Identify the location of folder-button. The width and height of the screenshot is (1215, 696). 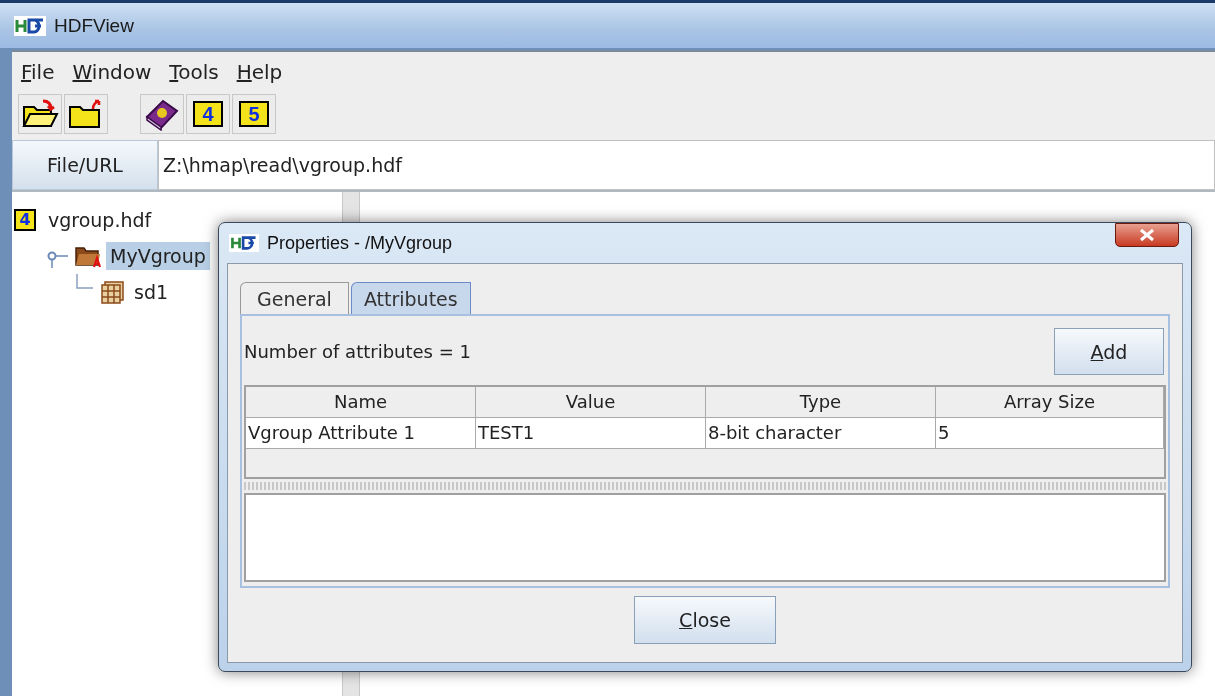
(86, 114).